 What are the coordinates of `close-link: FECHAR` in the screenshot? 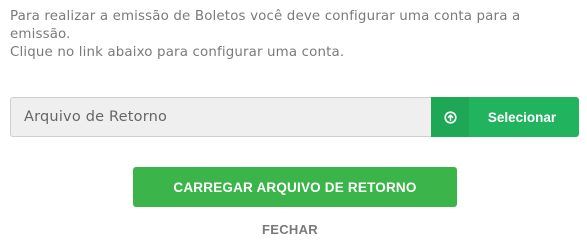 It's located at (290, 229).